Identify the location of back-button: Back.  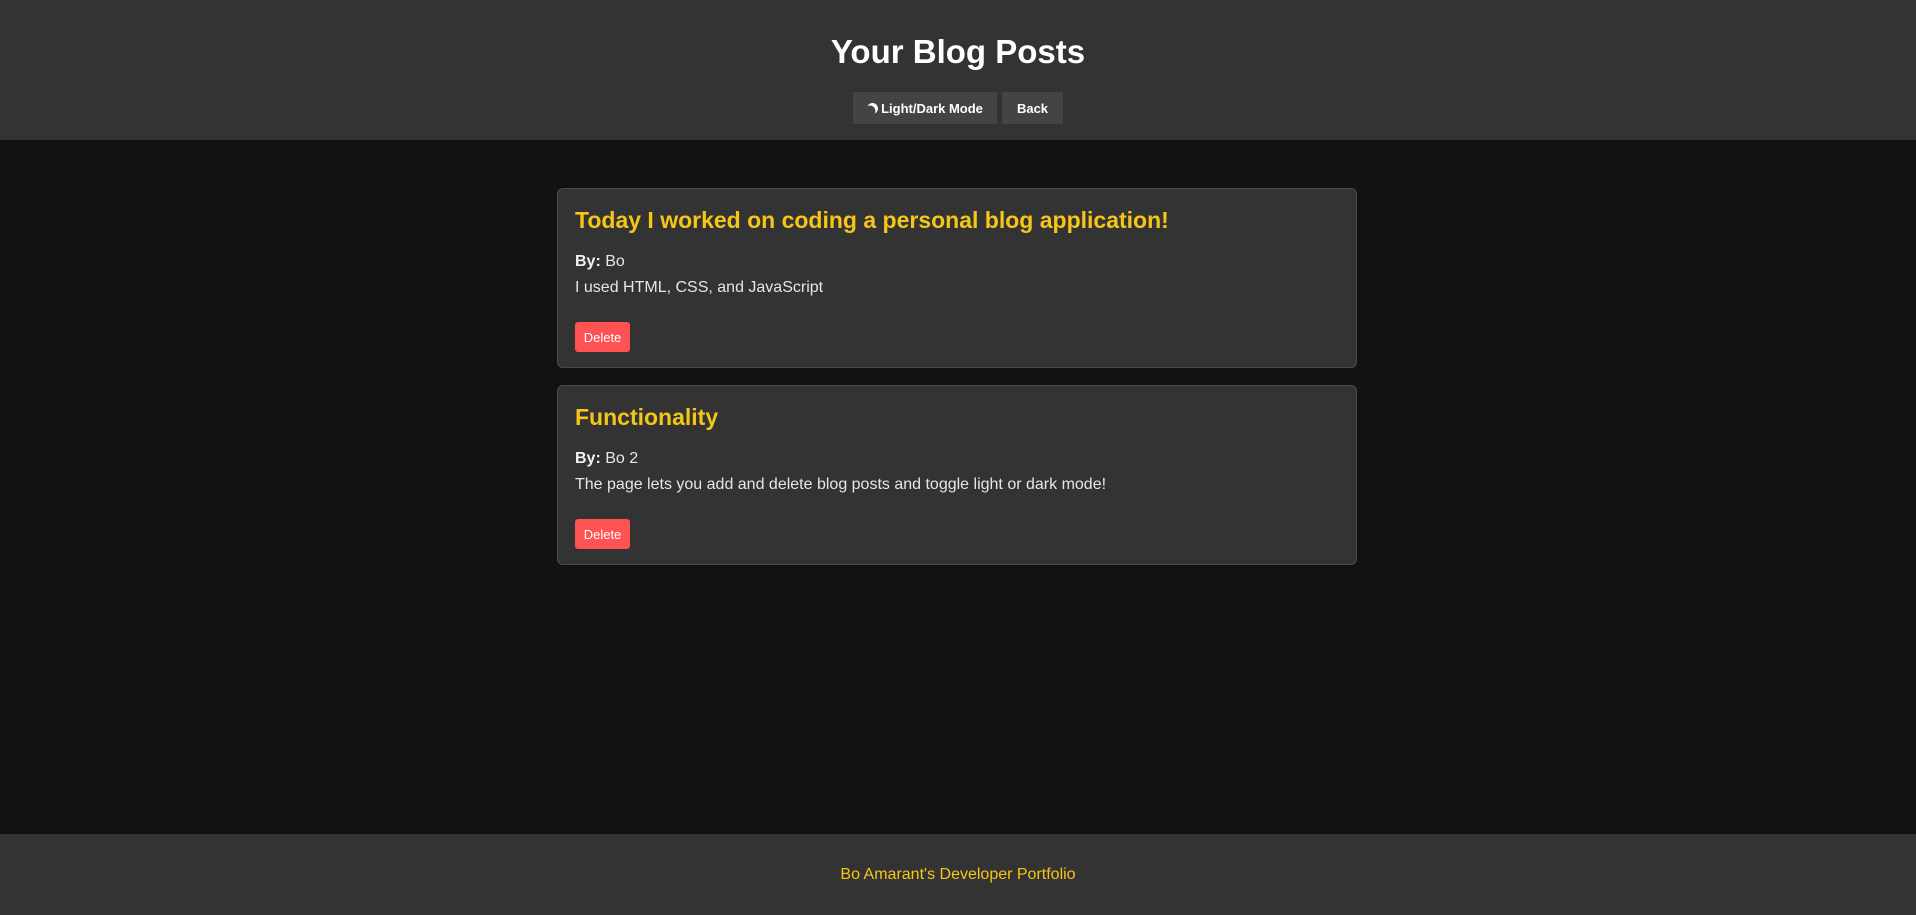
(1032, 108).